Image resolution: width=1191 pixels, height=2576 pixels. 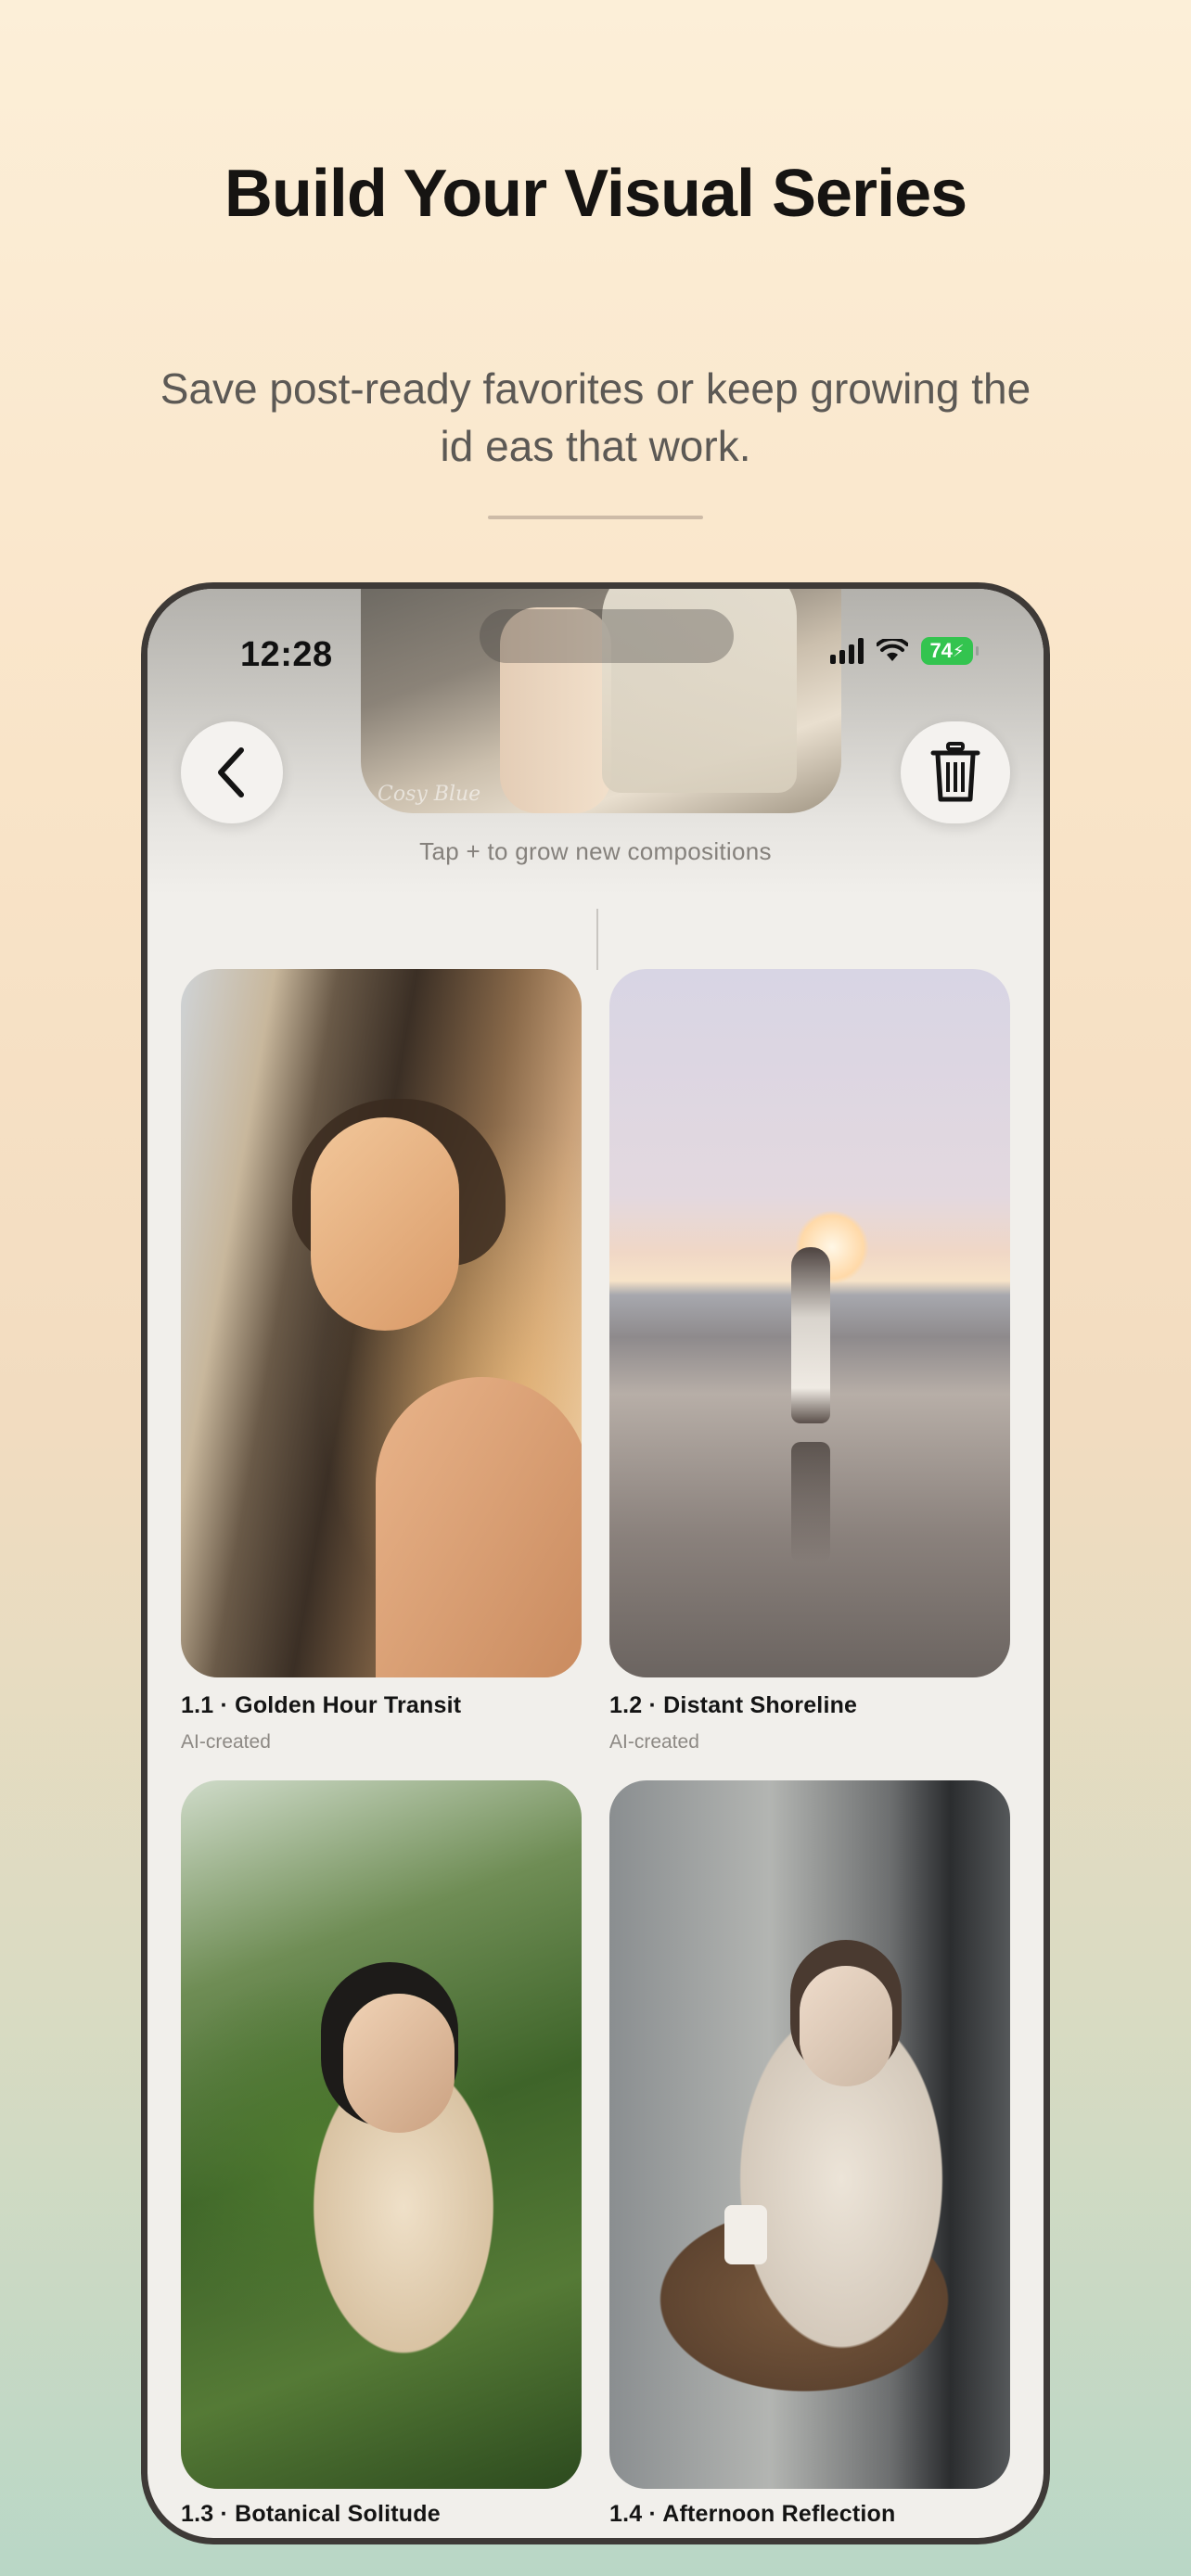 What do you see at coordinates (595, 851) in the screenshot?
I see `grow-hint-text: Tap + to grow new compositions` at bounding box center [595, 851].